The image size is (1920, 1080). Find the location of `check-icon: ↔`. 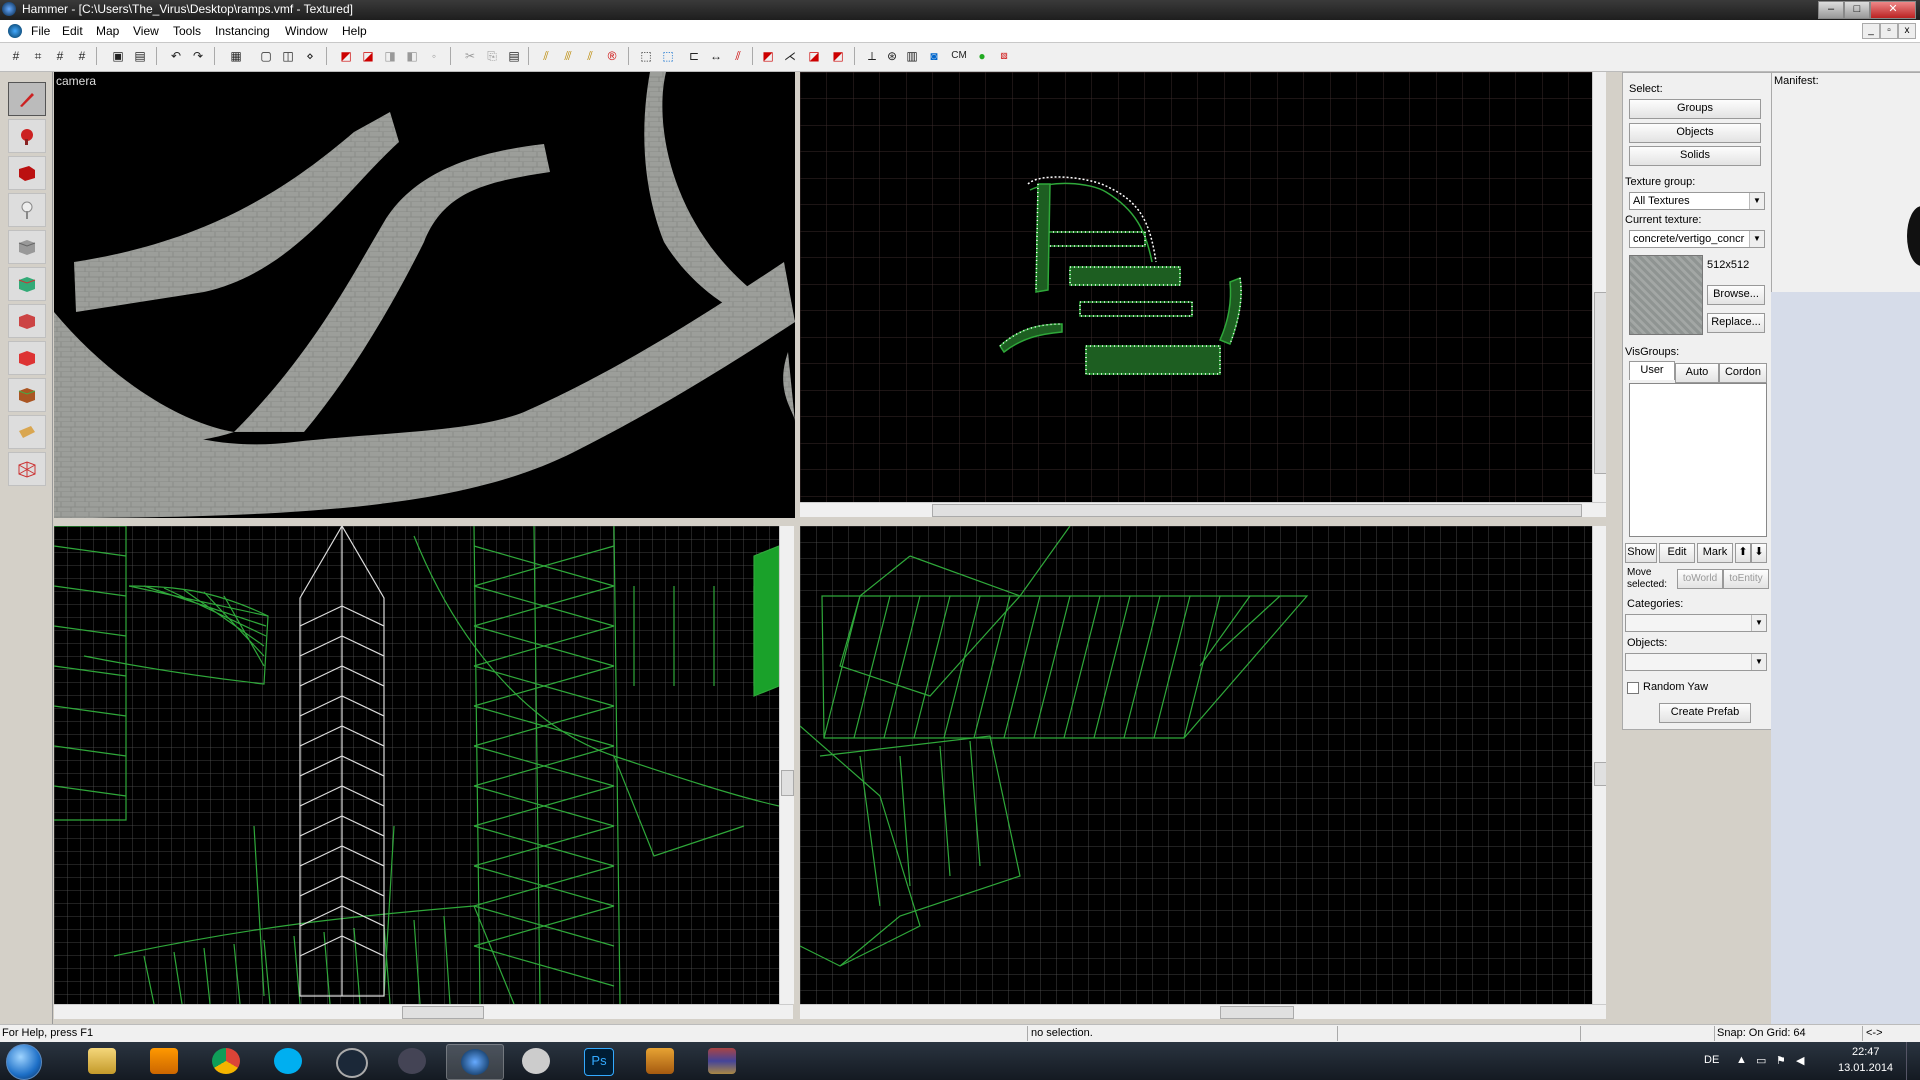

check-icon: ↔ is located at coordinates (716, 56).